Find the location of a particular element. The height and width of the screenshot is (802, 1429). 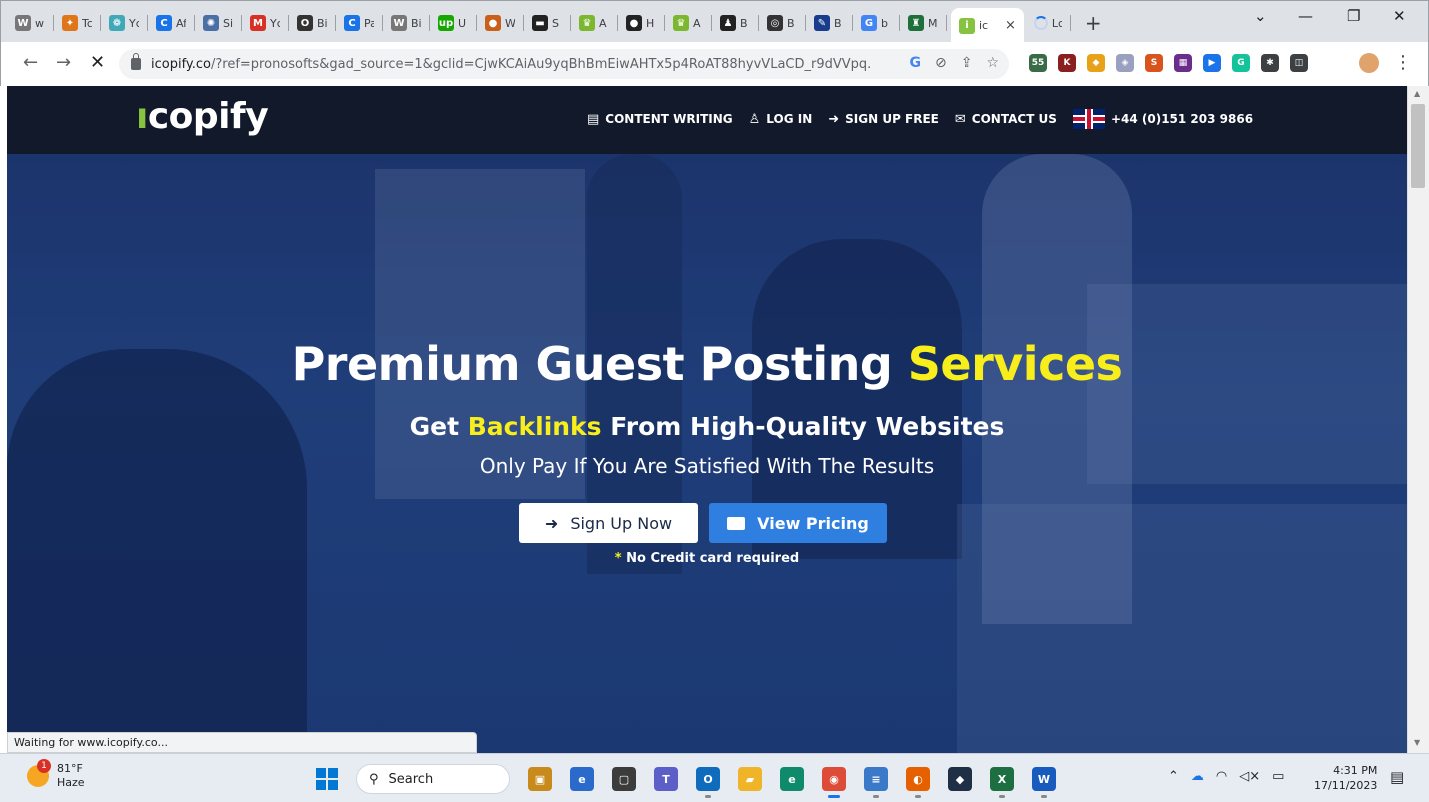

loading-tab: Lc is located at coordinates (1048, 23).